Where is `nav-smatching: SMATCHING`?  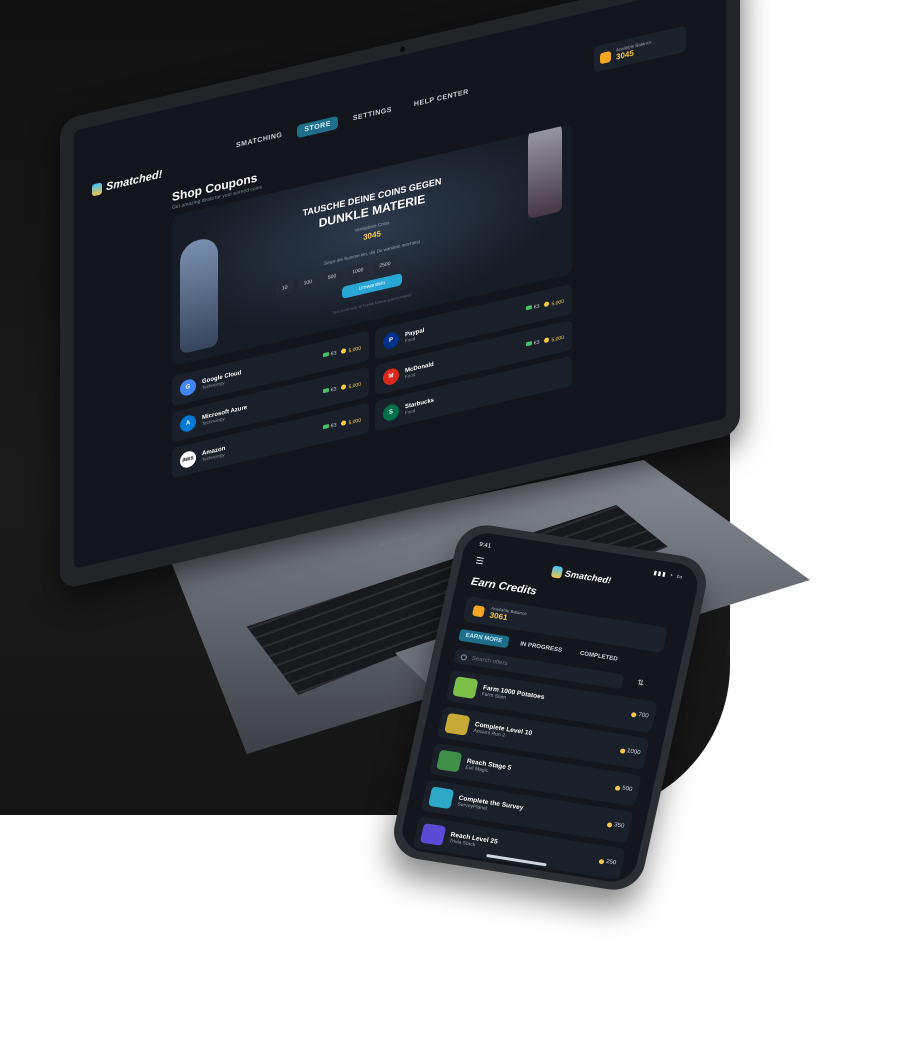 nav-smatching: SMATCHING is located at coordinates (259, 140).